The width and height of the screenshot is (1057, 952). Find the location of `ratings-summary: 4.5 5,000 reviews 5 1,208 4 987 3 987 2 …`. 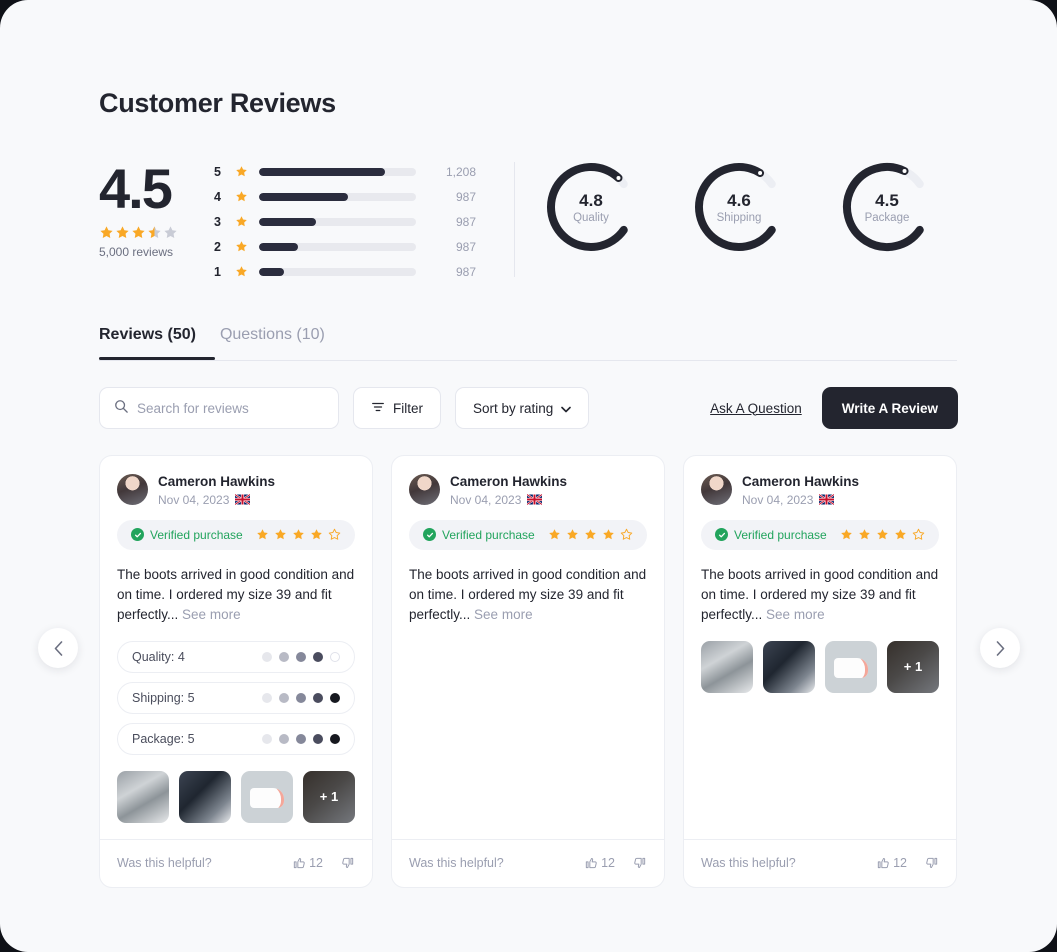

ratings-summary: 4.5 5,000 reviews 5 1,208 4 987 3 987 2 … is located at coordinates (528, 219).